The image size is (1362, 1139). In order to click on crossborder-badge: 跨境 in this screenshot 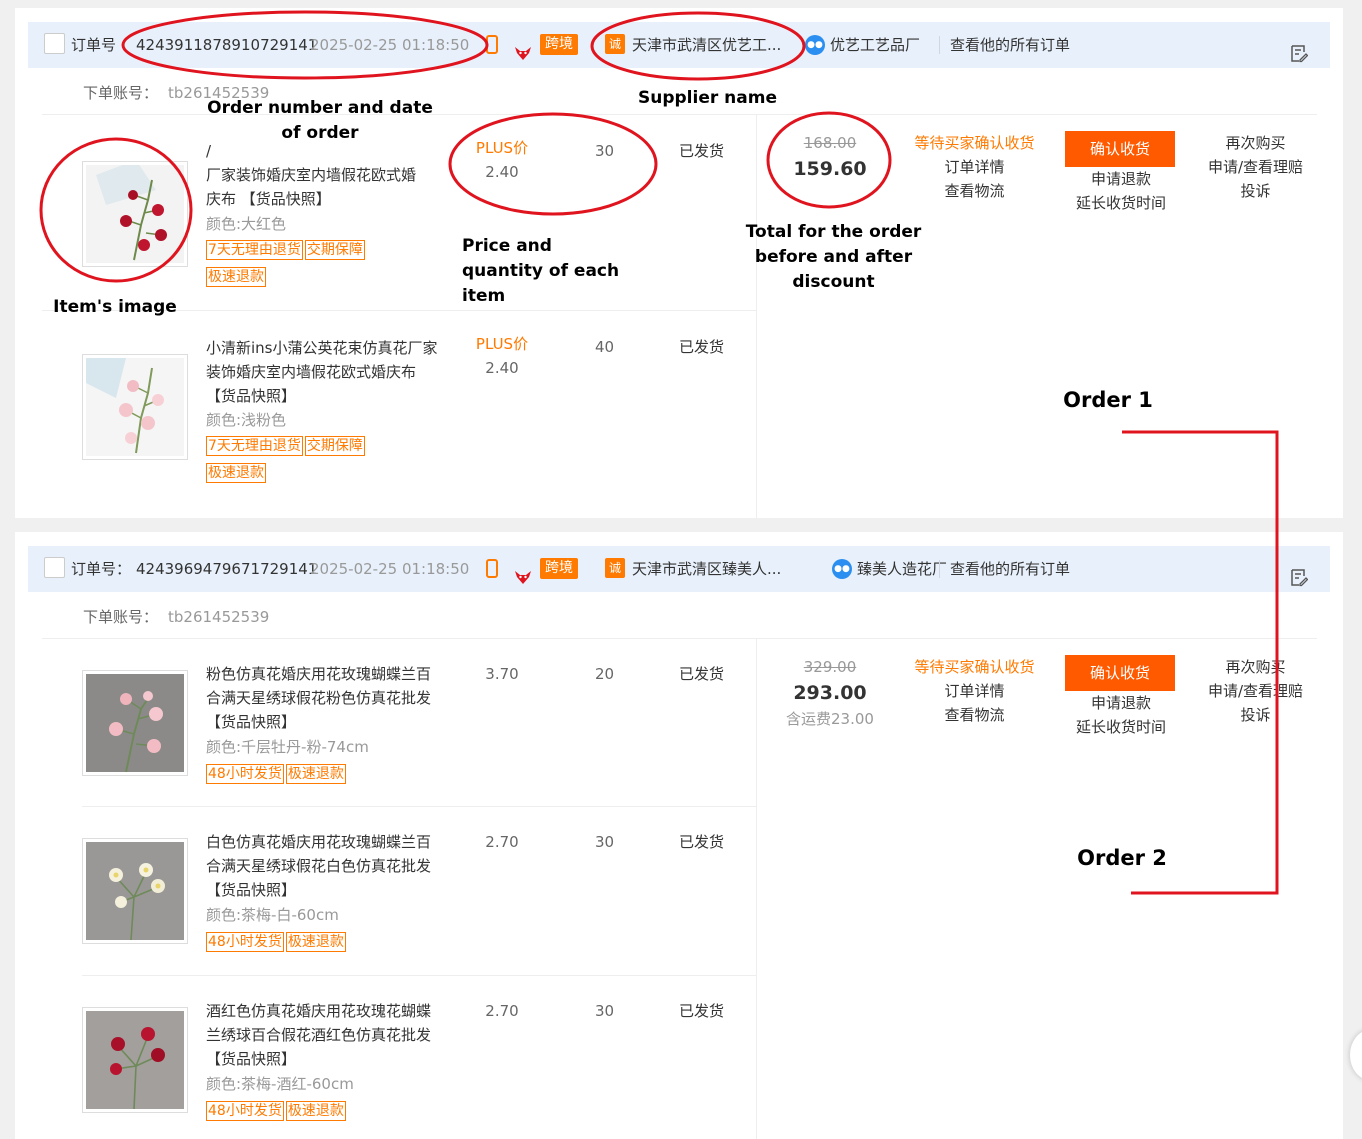, I will do `click(559, 568)`.